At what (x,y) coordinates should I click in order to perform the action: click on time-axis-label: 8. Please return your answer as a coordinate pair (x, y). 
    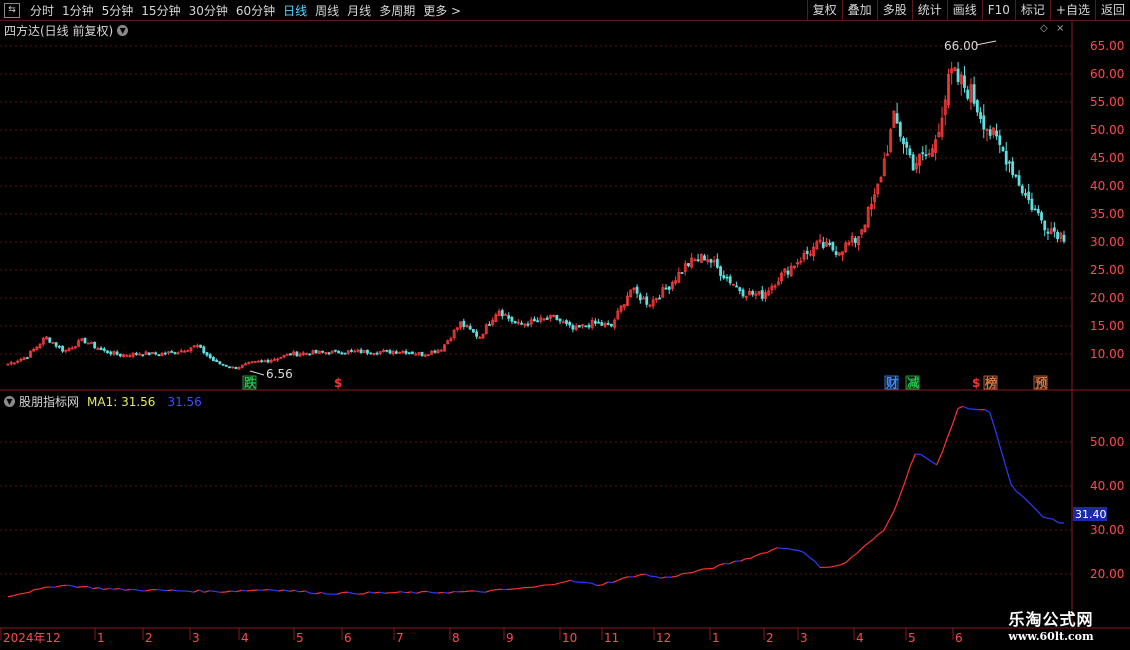
    Looking at the image, I should click on (456, 638).